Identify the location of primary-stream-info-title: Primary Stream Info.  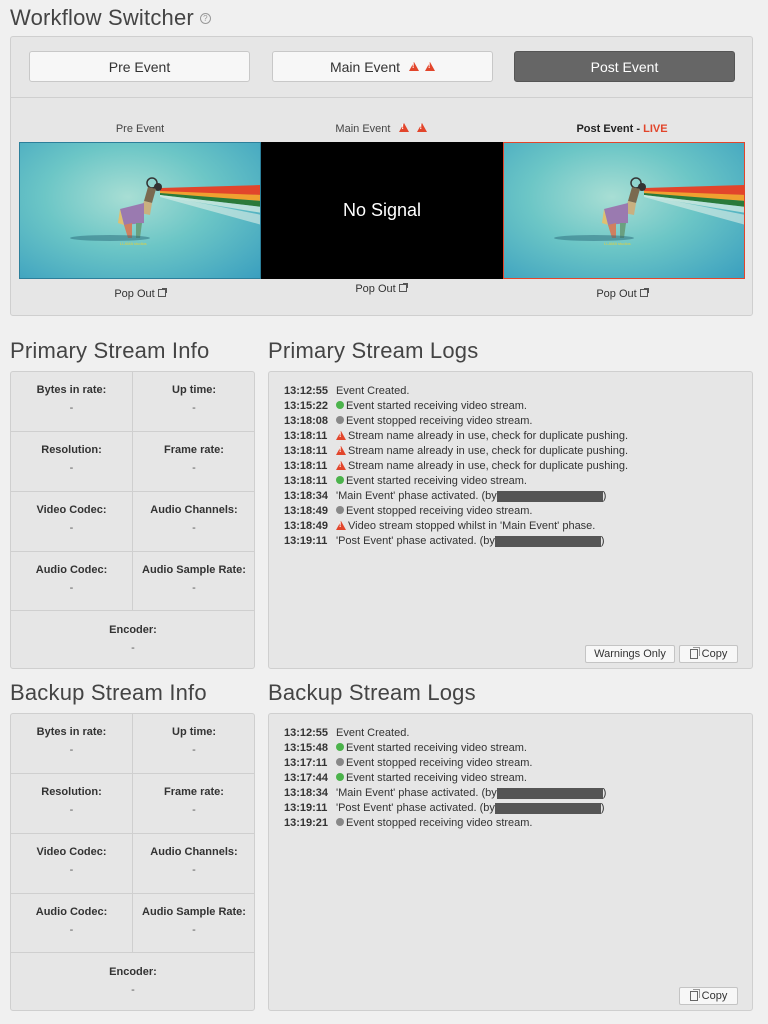
(110, 350).